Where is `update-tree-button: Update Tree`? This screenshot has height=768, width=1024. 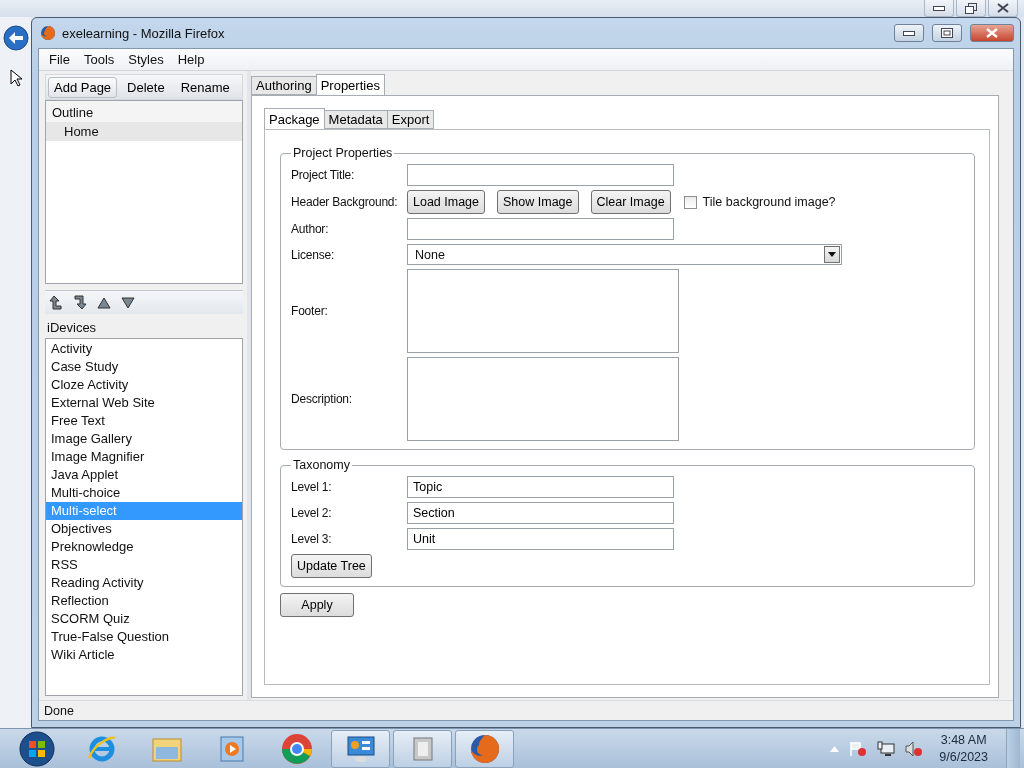
update-tree-button: Update Tree is located at coordinates (331, 566).